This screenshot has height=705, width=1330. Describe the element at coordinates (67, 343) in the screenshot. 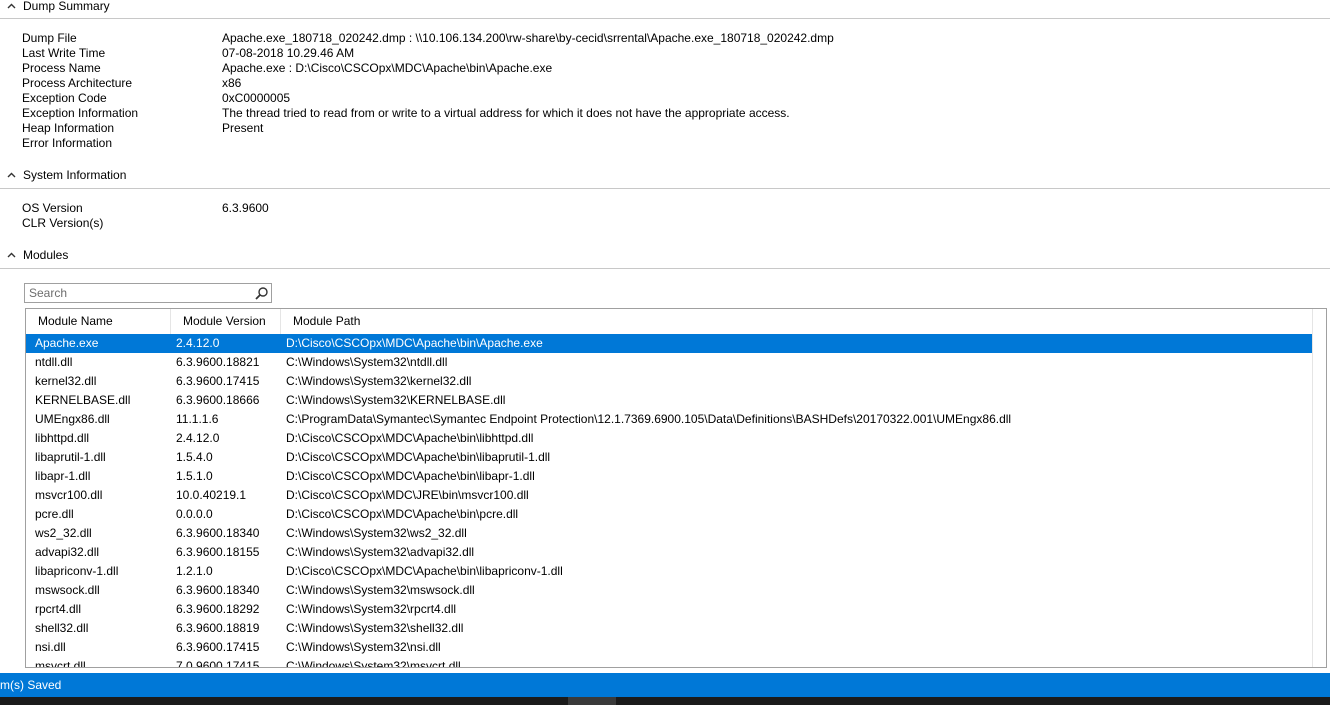

I see `module-name-cell: Apache.exe` at that location.